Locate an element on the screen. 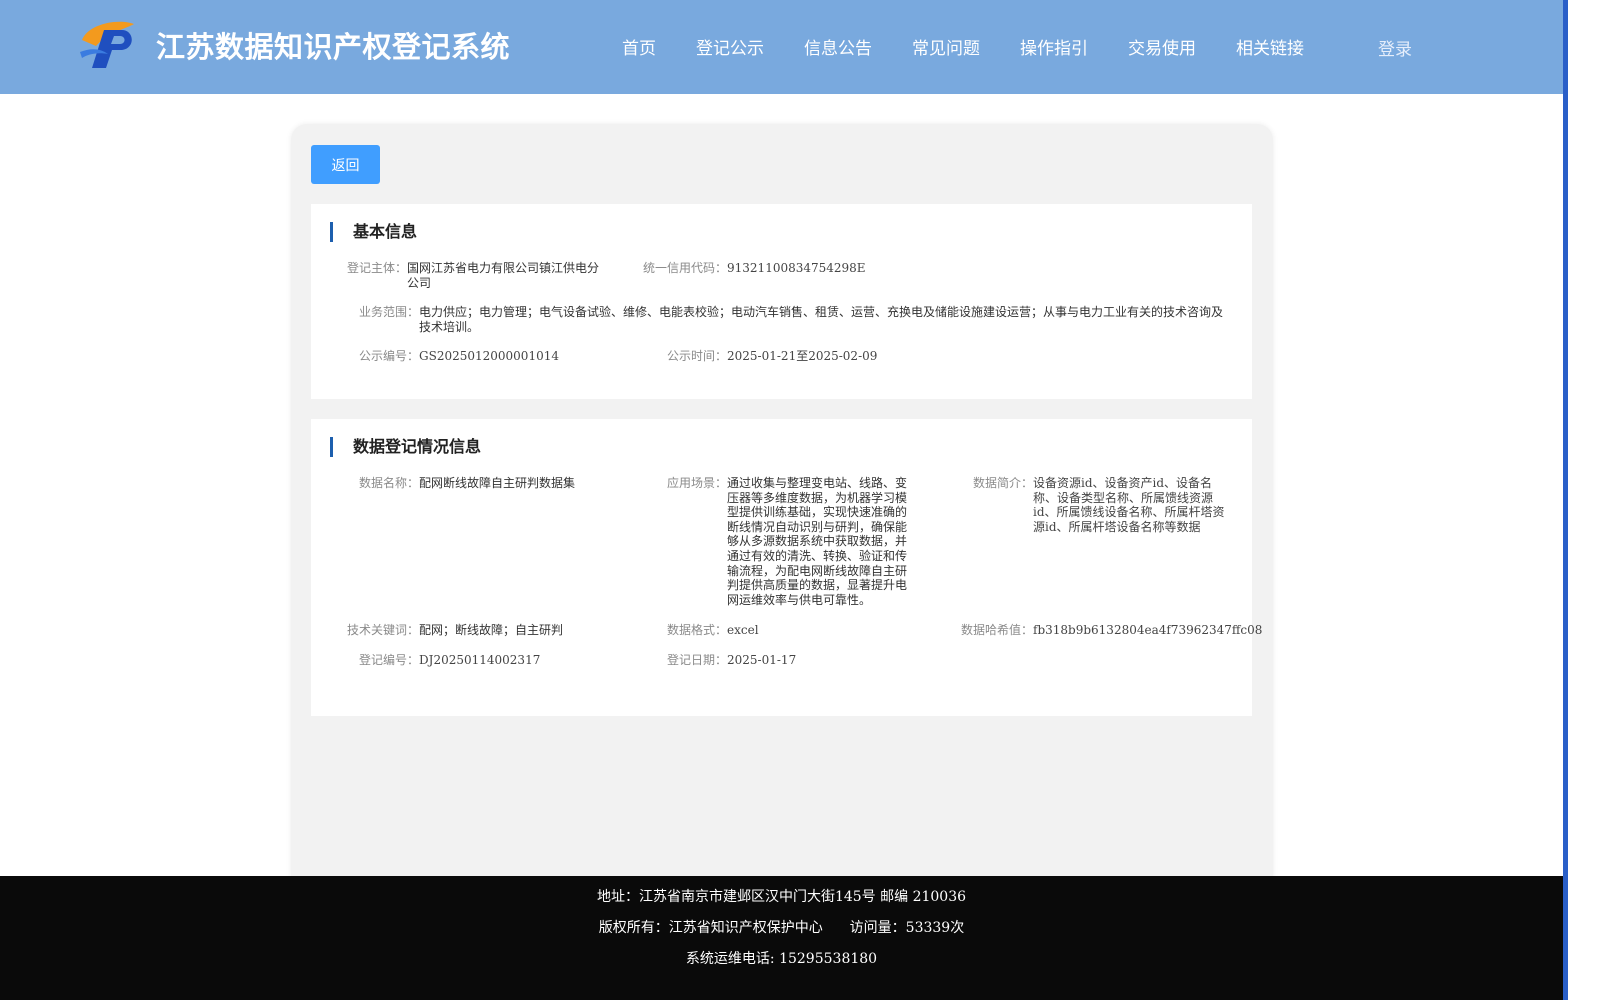 This screenshot has height=1000, width=1600. reg-no-field: 登记编号： DJ20250114002317 is located at coordinates (449, 660).